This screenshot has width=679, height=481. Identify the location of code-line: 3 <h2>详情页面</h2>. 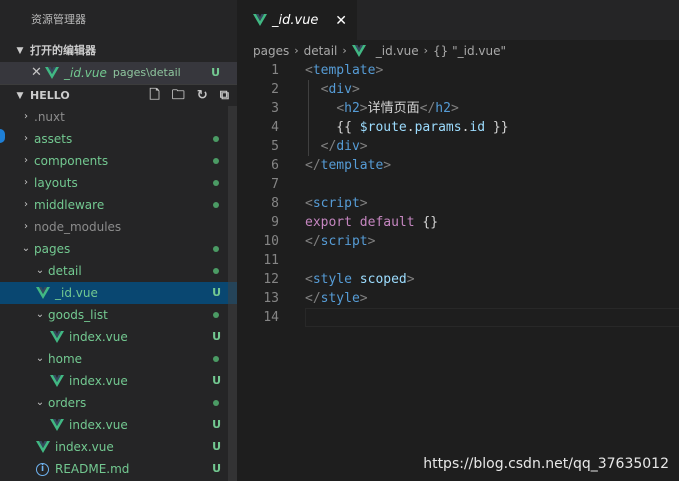
(458, 108).